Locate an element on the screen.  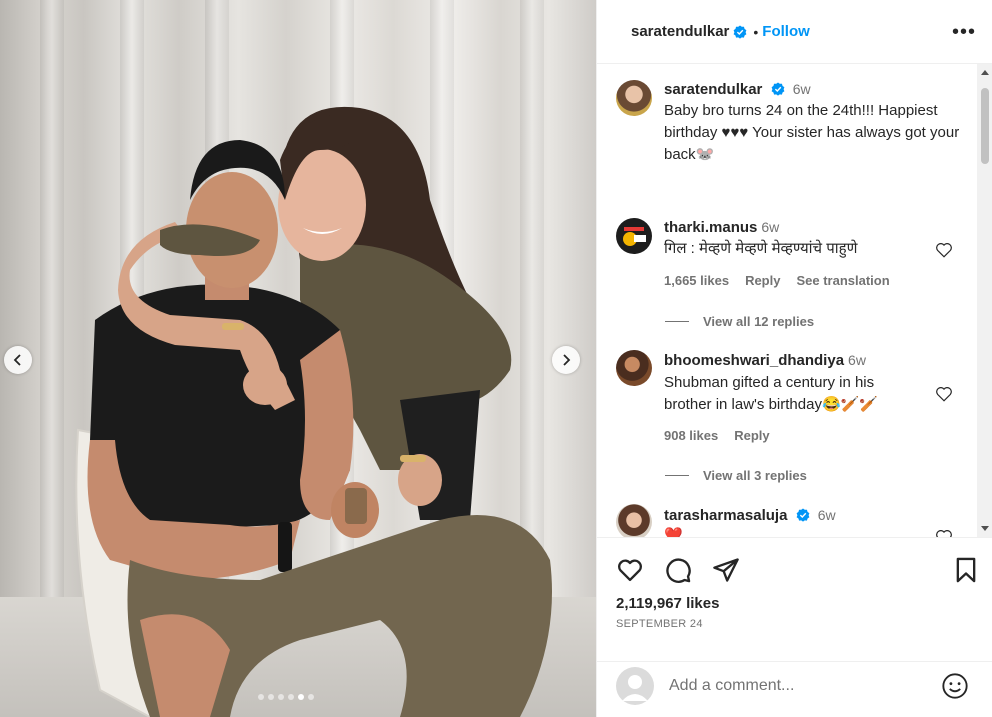
next-photo-button is located at coordinates (566, 360).